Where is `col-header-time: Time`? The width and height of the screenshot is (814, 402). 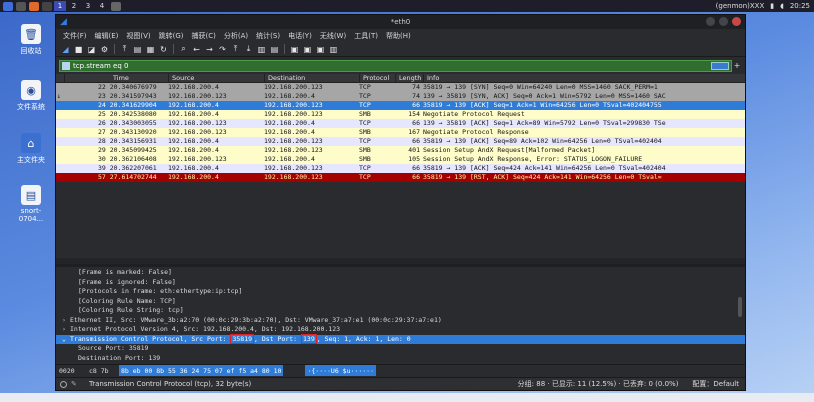
col-header-time: Time is located at coordinates (116, 78).